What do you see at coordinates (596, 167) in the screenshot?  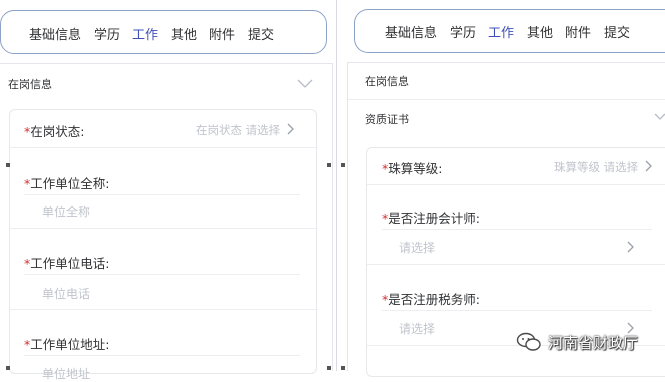 I see `abacus-level-hint: 珠算等级 请选择` at bounding box center [596, 167].